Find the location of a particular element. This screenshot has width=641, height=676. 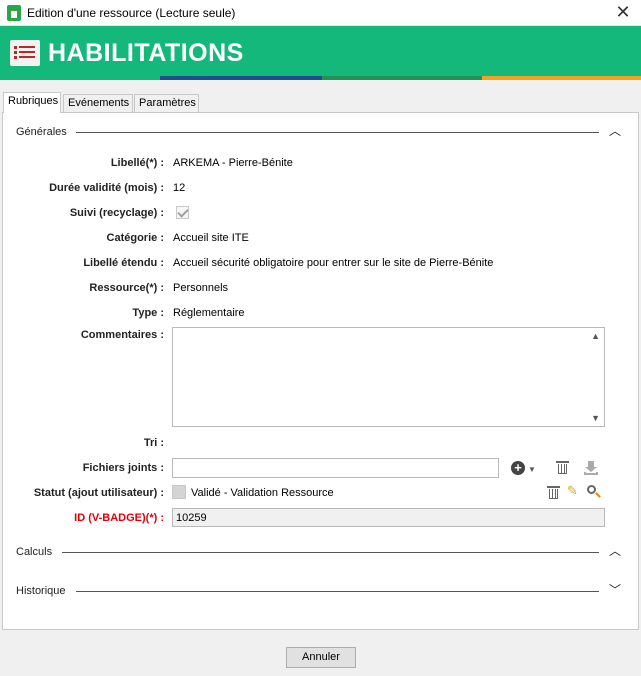

app-icon is located at coordinates (14, 13).